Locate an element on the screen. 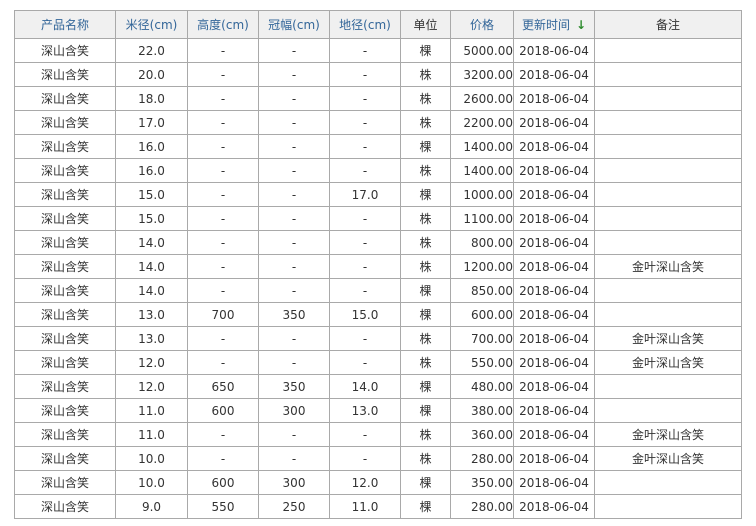 Image resolution: width=756 pixels, height=526 pixels. column-header-height: 高度(cm) is located at coordinates (223, 24).